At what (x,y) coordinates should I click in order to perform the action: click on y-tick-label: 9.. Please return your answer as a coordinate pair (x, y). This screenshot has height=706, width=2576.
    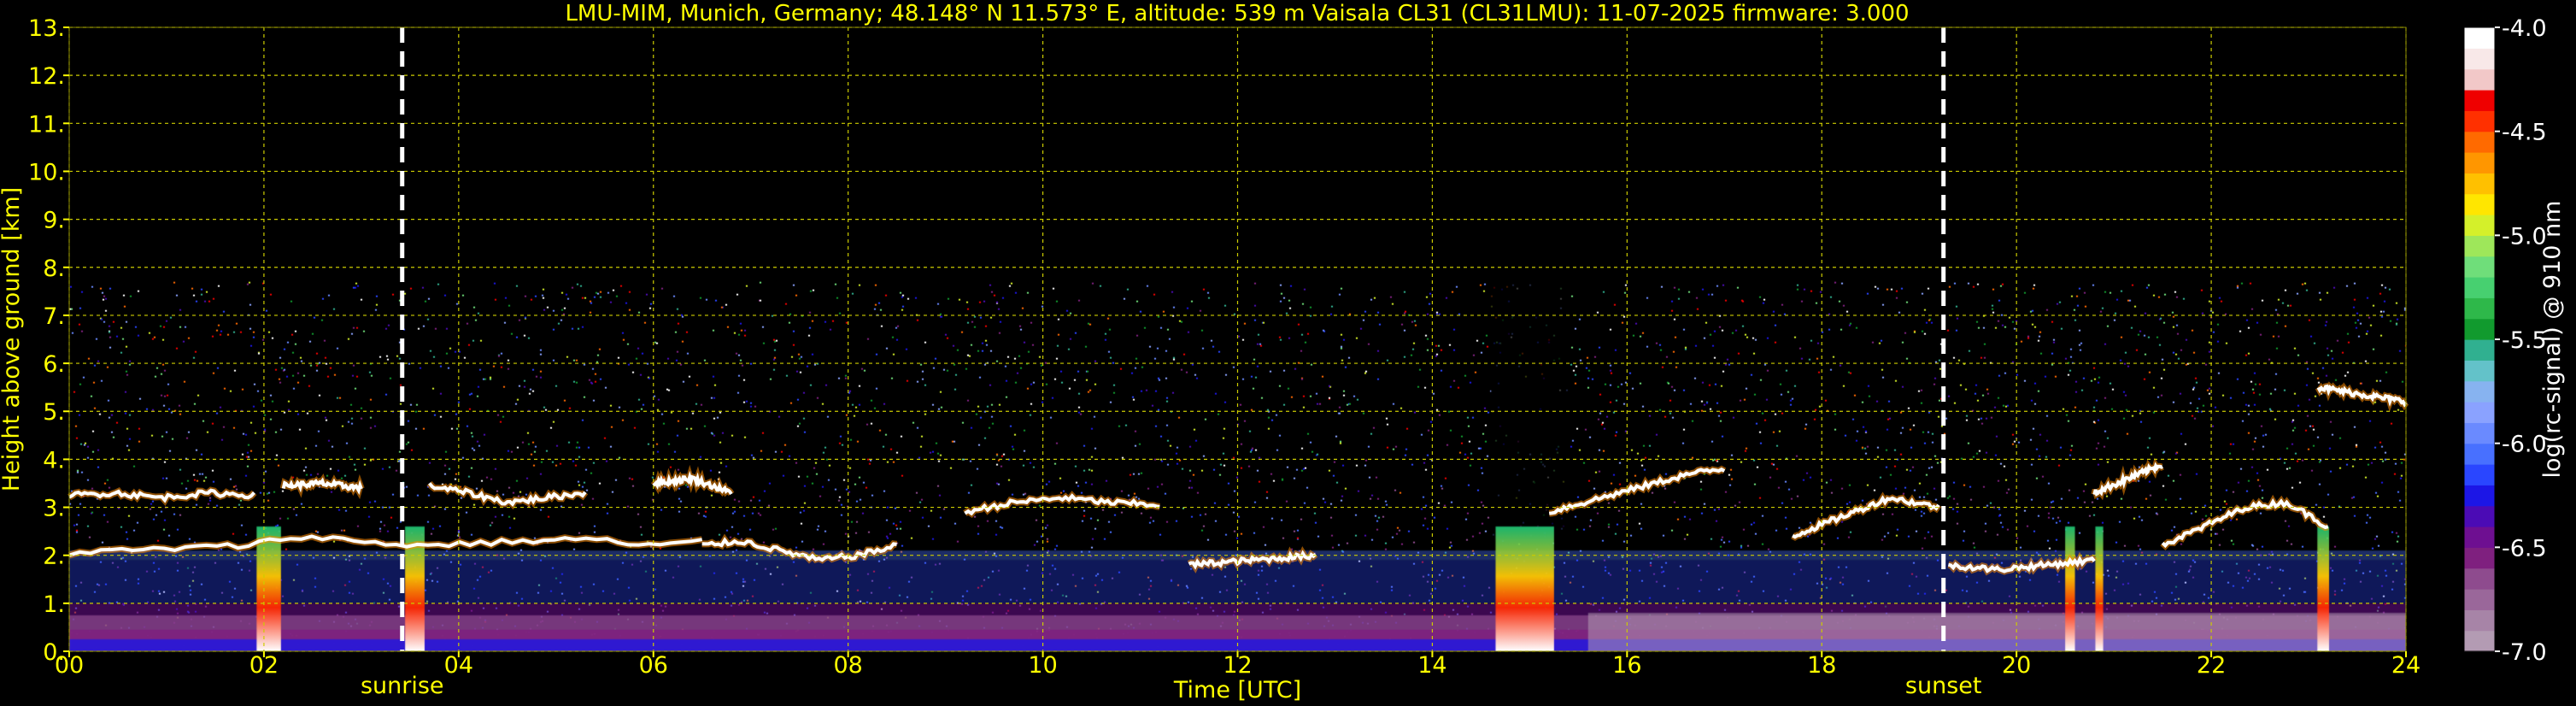
    Looking at the image, I should click on (54, 221).